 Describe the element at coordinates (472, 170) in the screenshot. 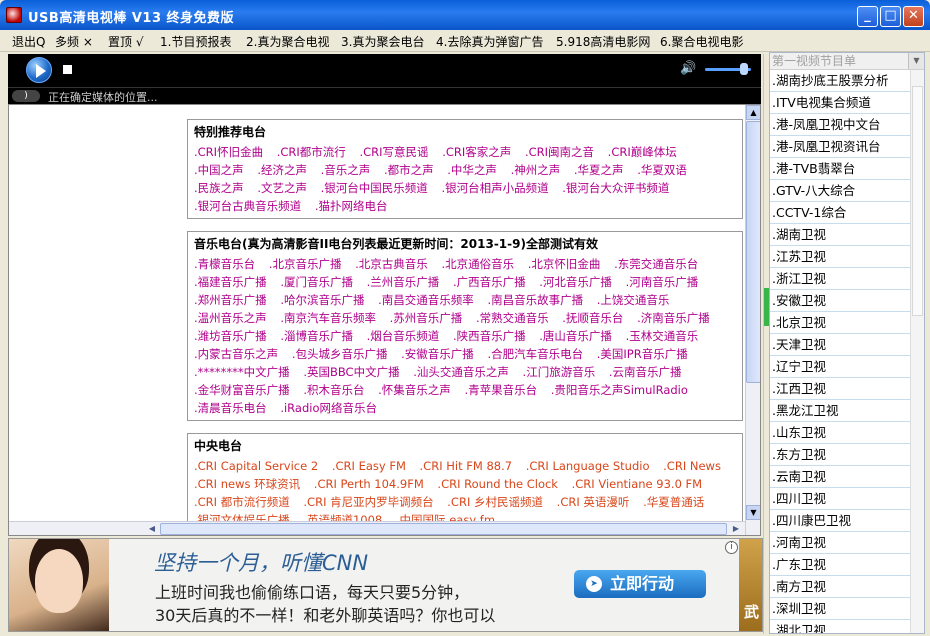

I see `station-link: .中华之声` at that location.